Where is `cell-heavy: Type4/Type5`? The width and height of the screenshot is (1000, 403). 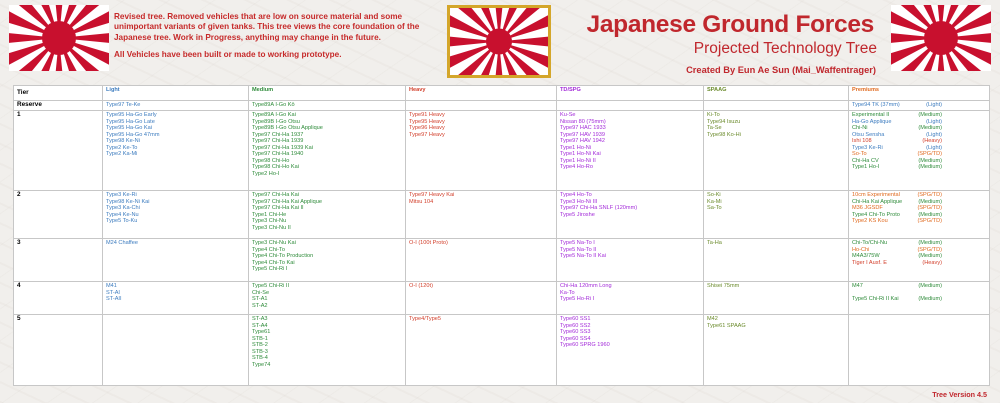
cell-heavy: Type4/Type5 is located at coordinates (481, 350).